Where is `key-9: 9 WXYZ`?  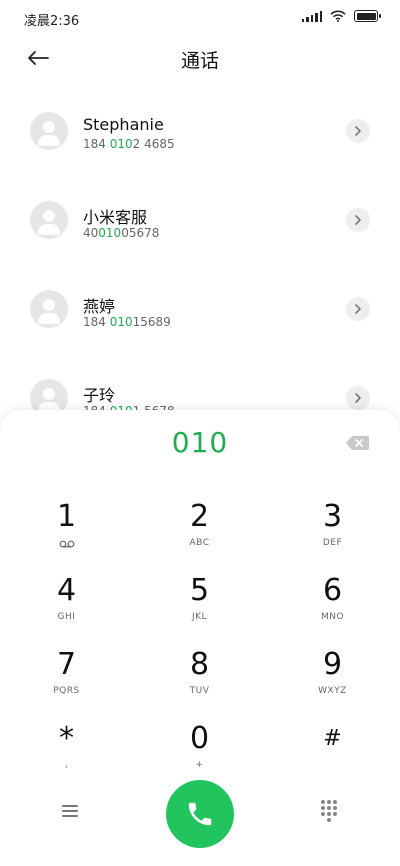
key-9: 9 WXYZ is located at coordinates (332, 683).